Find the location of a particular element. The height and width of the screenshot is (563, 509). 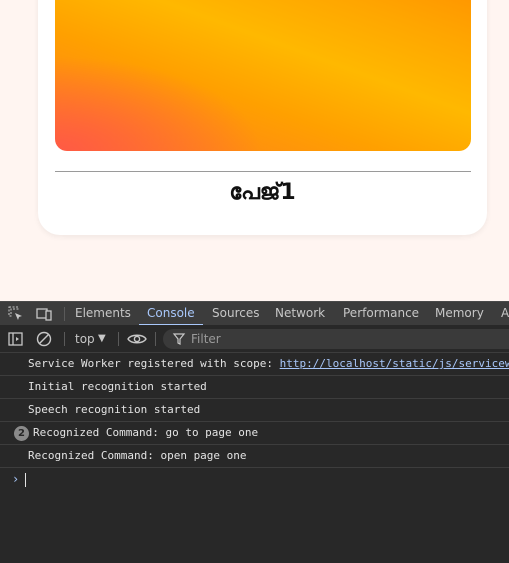

tab-sources: Sources is located at coordinates (235, 313).